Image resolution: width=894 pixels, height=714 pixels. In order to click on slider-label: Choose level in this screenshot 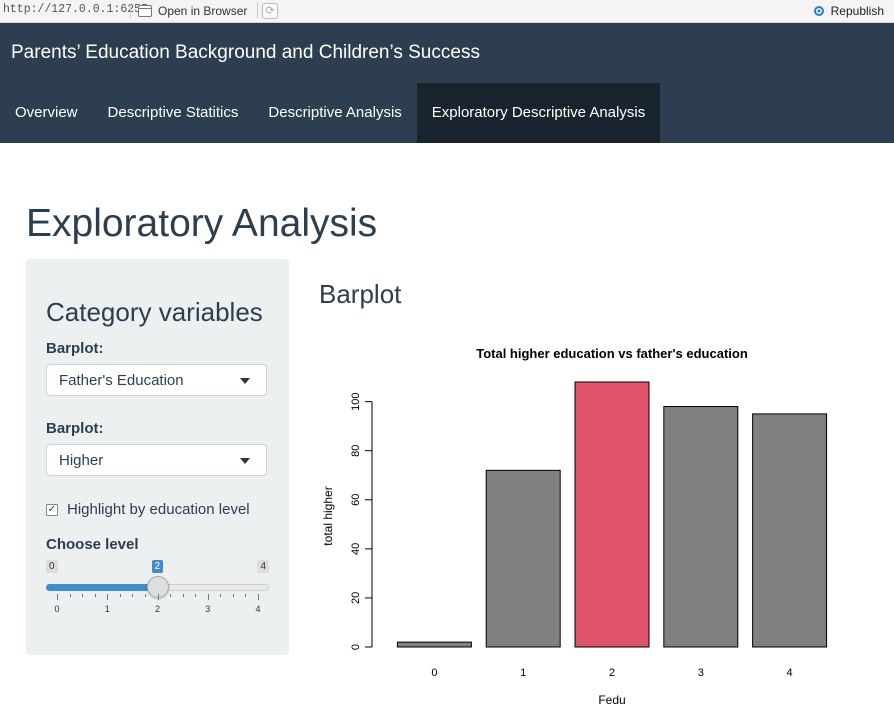, I will do `click(92, 544)`.